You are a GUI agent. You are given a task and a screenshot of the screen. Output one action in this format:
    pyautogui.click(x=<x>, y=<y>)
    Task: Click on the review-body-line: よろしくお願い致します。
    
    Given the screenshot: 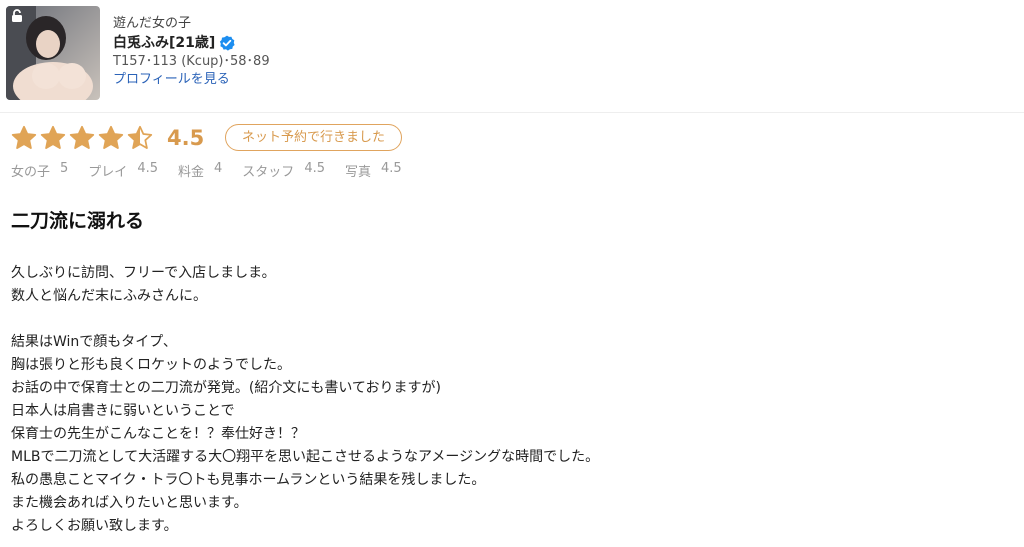 What is the action you would take?
    pyautogui.click(x=94, y=526)
    